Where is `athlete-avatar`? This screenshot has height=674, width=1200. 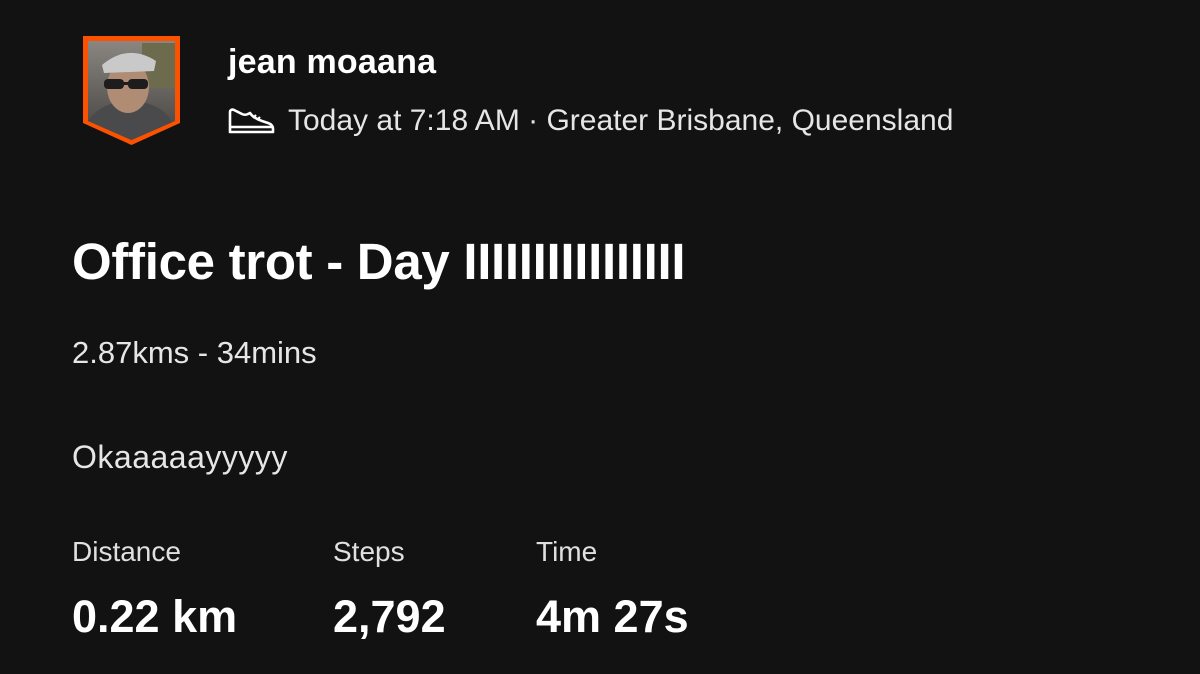
athlete-avatar is located at coordinates (131, 90).